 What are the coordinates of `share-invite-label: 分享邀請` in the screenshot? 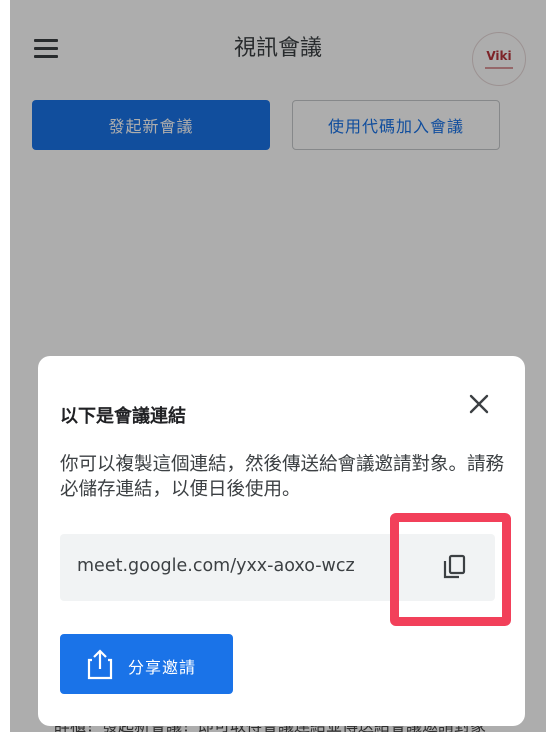 It's located at (162, 667).